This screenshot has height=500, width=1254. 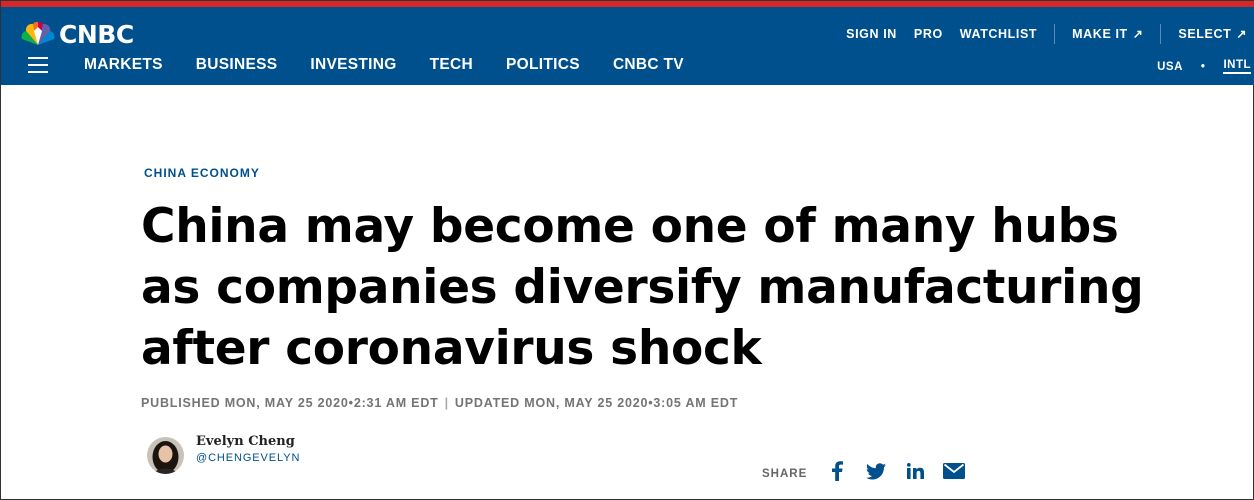 What do you see at coordinates (928, 34) in the screenshot?
I see `pro-link: PRO` at bounding box center [928, 34].